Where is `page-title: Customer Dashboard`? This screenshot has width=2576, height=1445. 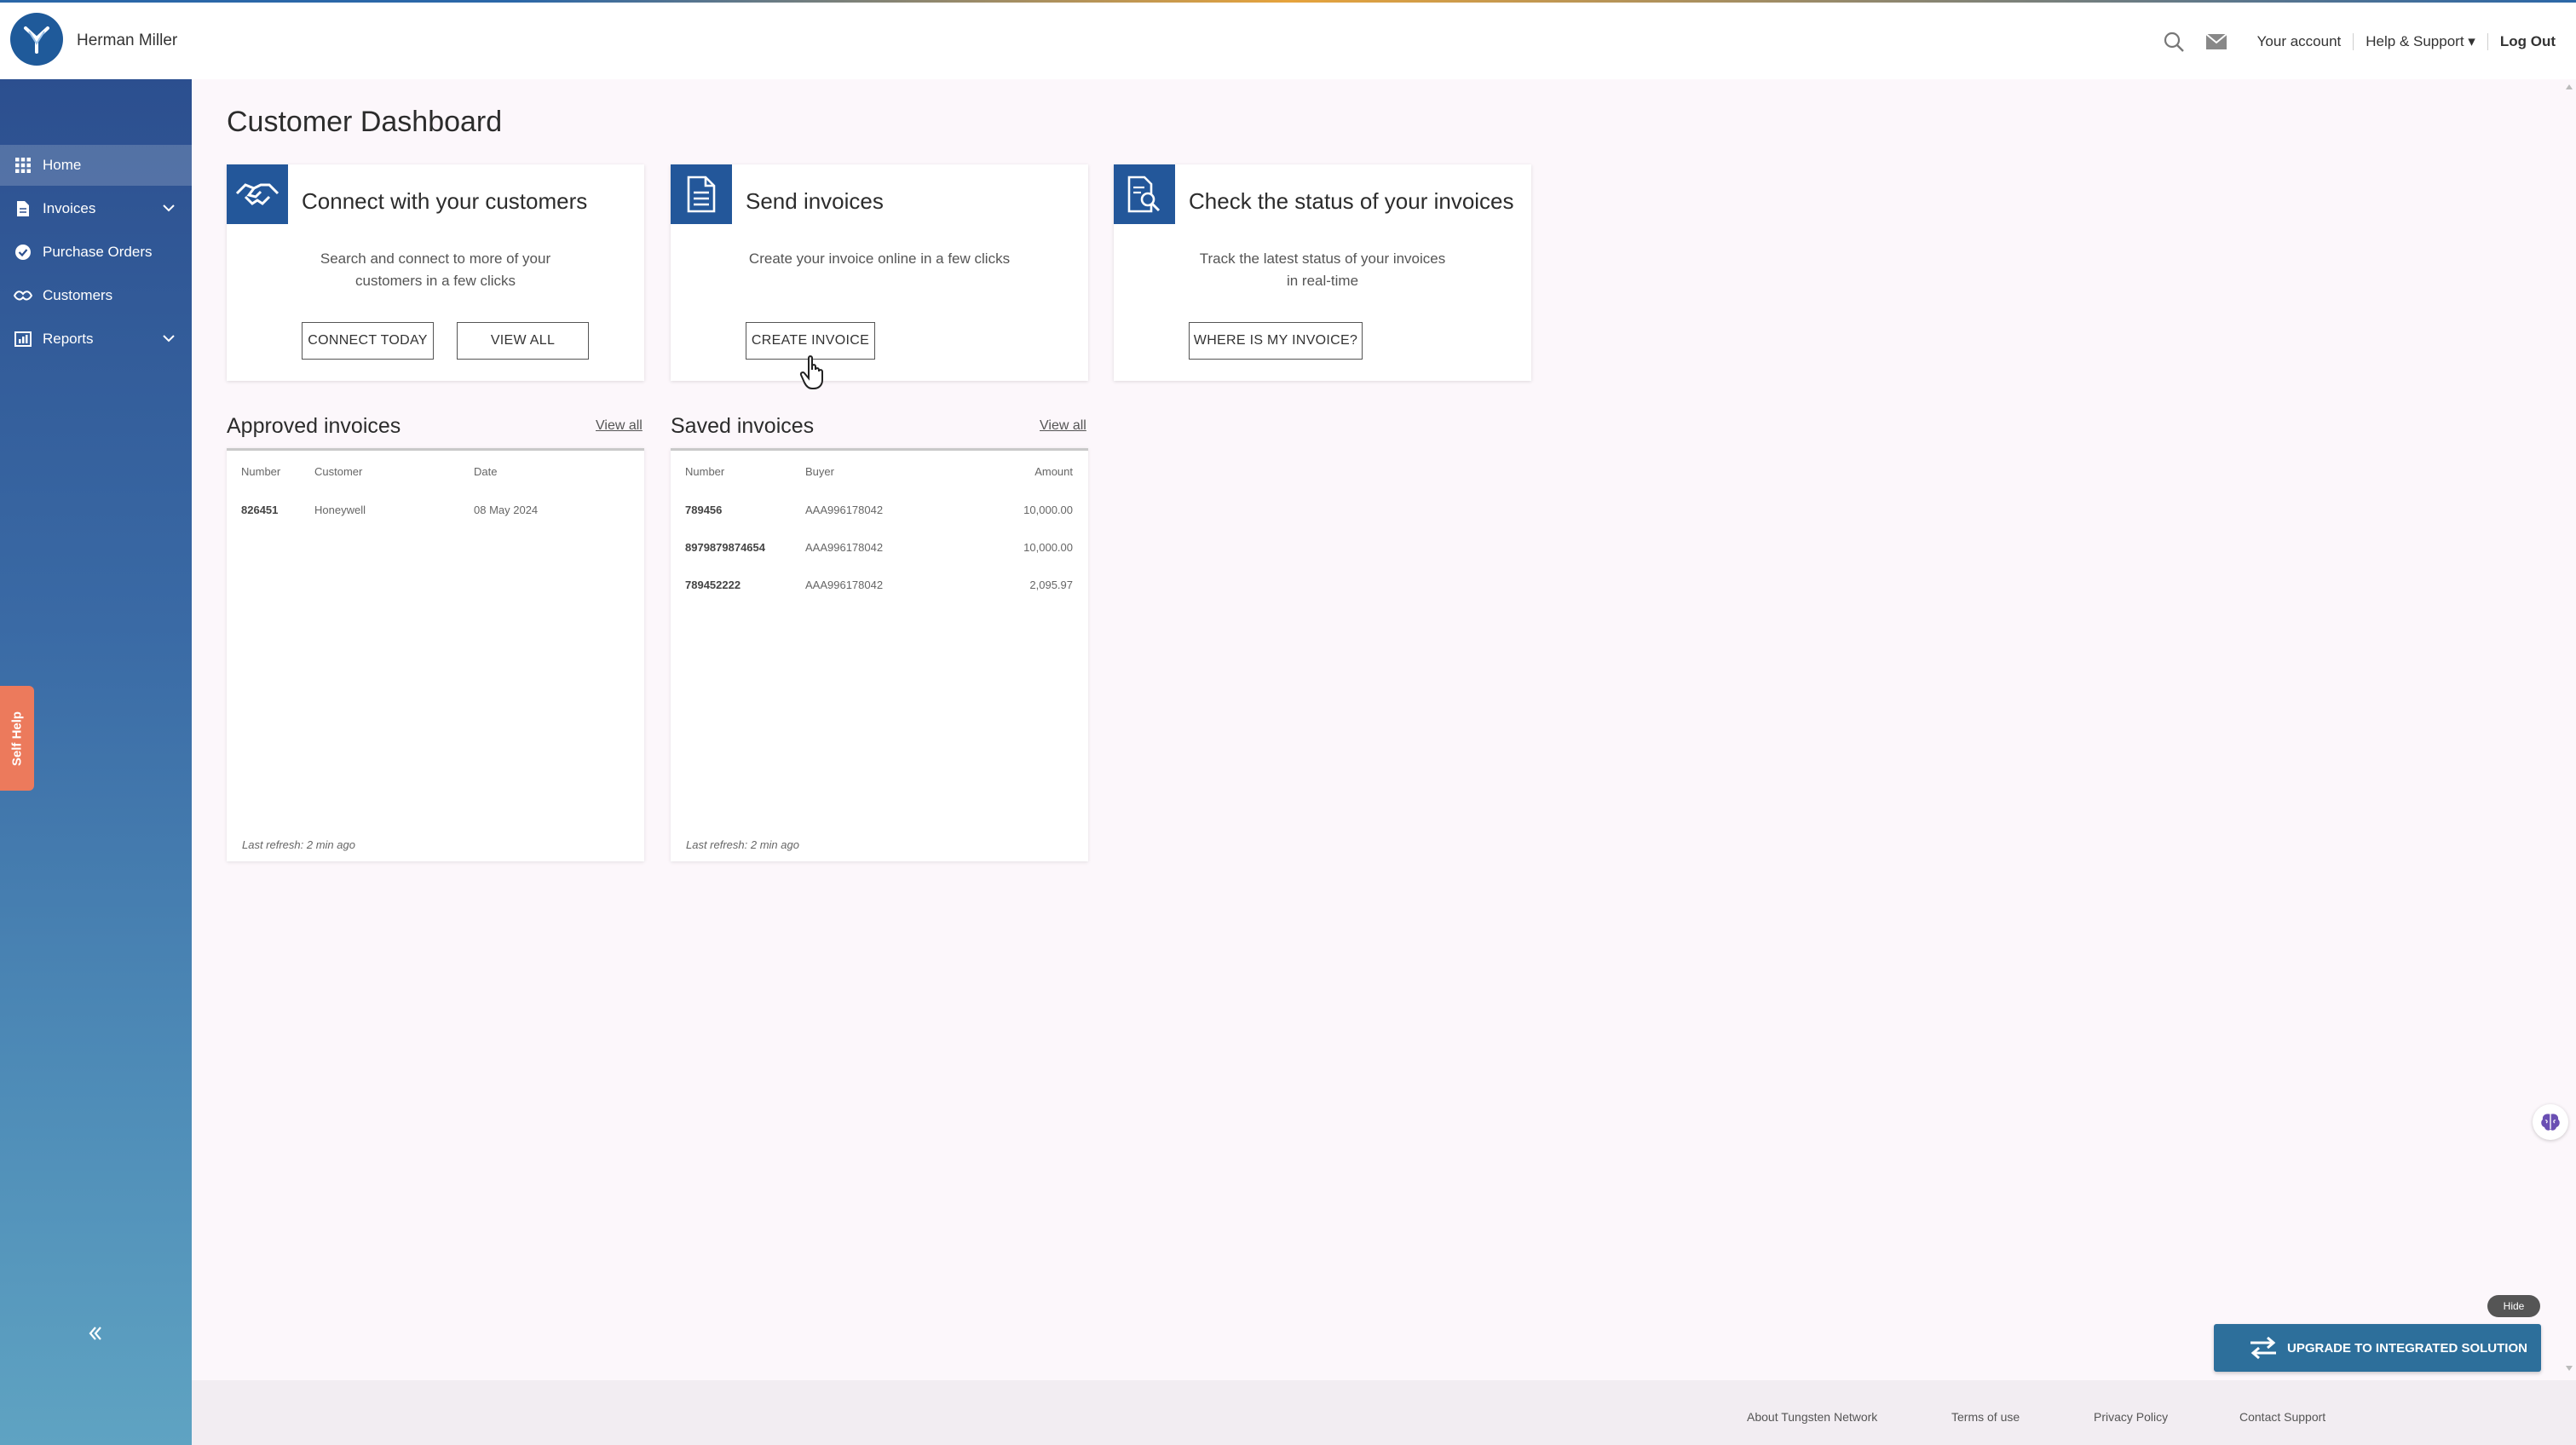 page-title: Customer Dashboard is located at coordinates (365, 122).